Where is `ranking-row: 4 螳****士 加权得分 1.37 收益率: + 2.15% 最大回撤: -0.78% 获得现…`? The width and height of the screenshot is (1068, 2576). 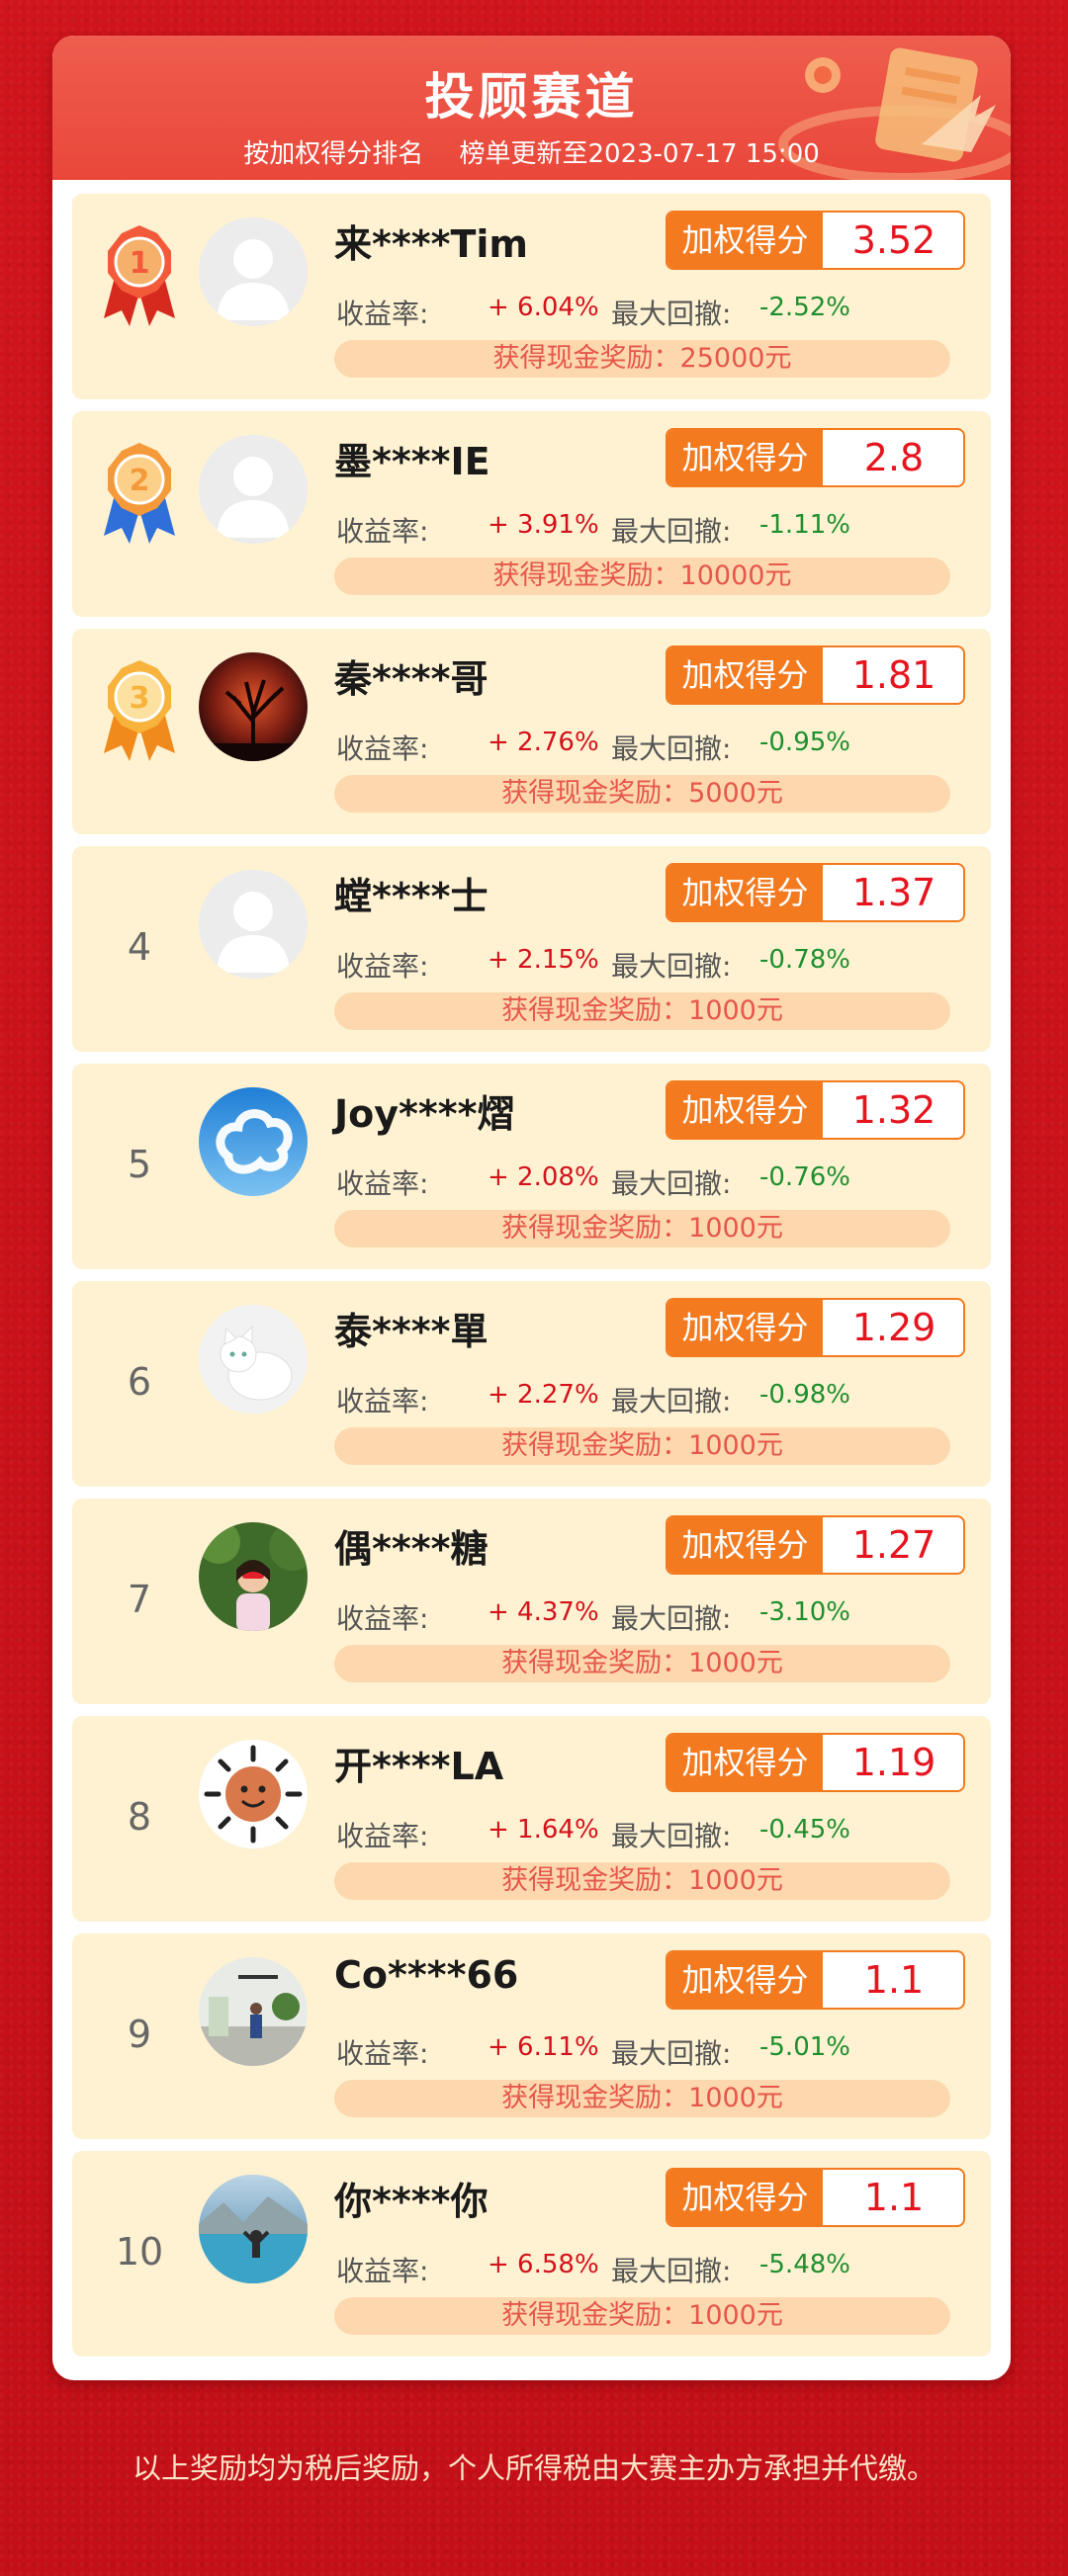 ranking-row: 4 螳****士 加权得分 1.37 收益率: + 2.15% 最大回撤: -0.78% 获得现… is located at coordinates (531, 949).